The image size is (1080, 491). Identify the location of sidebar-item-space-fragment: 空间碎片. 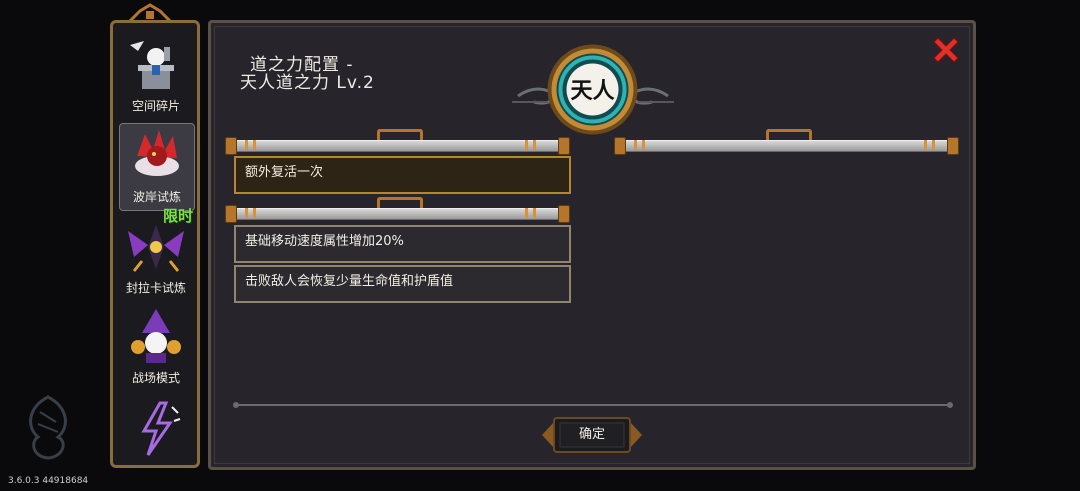
(156, 76).